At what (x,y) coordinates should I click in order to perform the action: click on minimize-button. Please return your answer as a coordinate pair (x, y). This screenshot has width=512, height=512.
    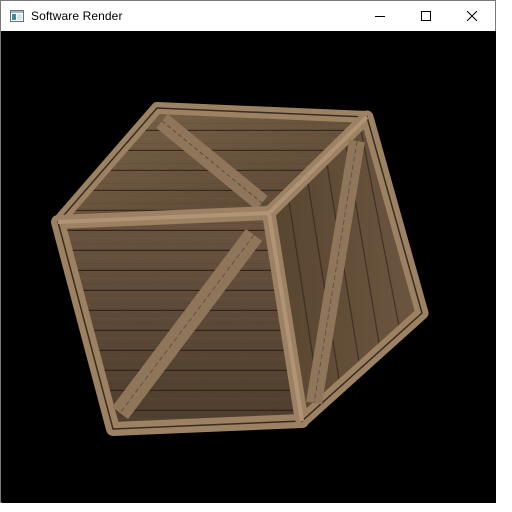
    Looking at the image, I should click on (380, 16).